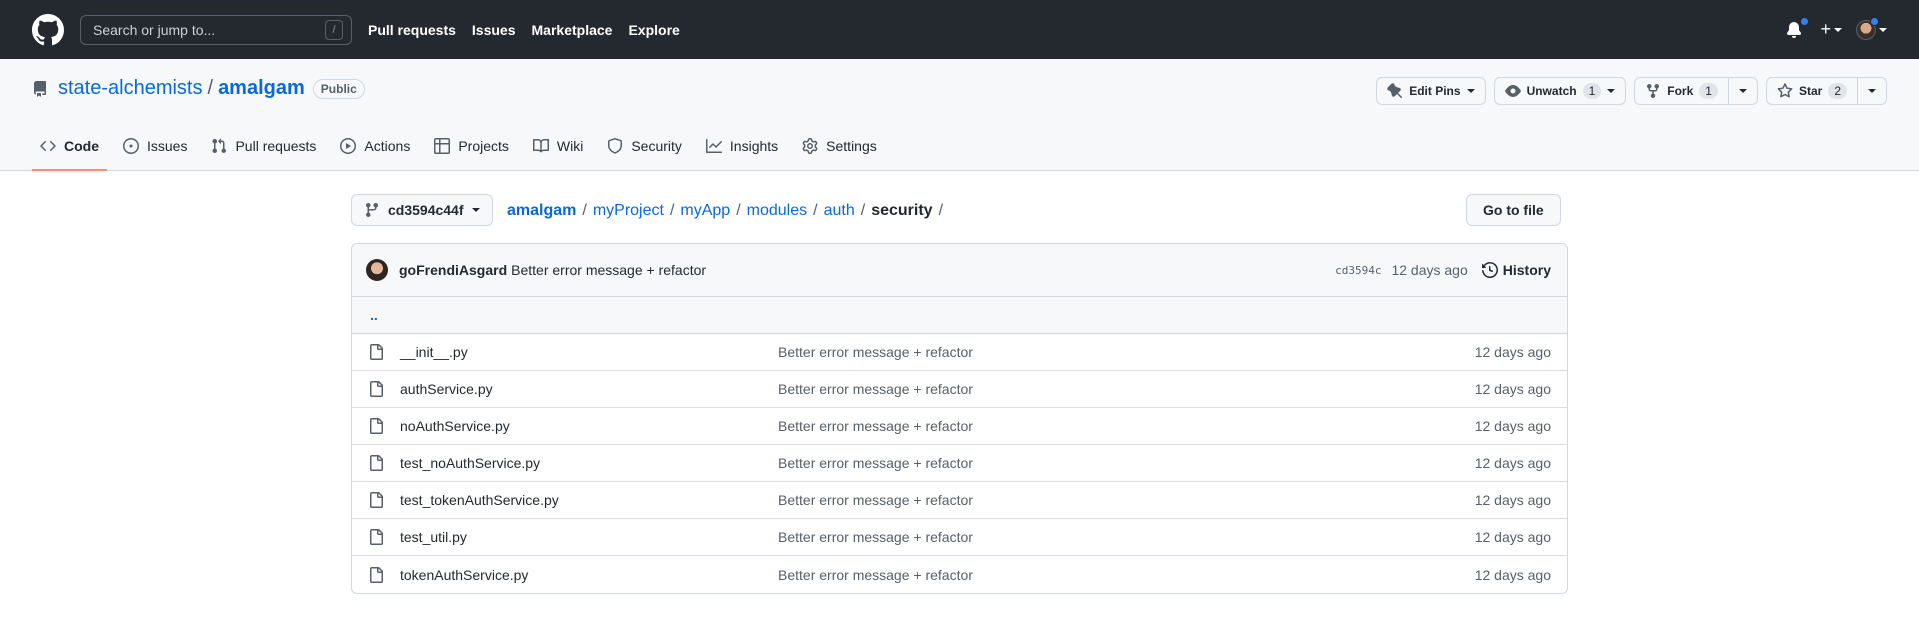 This screenshot has width=1919, height=634. What do you see at coordinates (589, 352) in the screenshot?
I see `file-name-link: __init__.py` at bounding box center [589, 352].